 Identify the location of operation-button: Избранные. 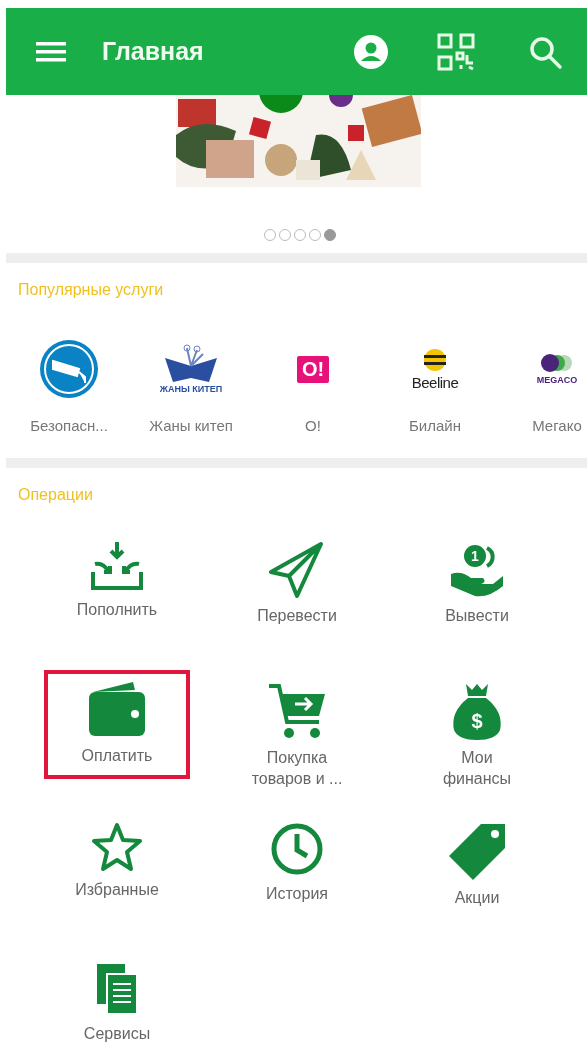
(117, 861).